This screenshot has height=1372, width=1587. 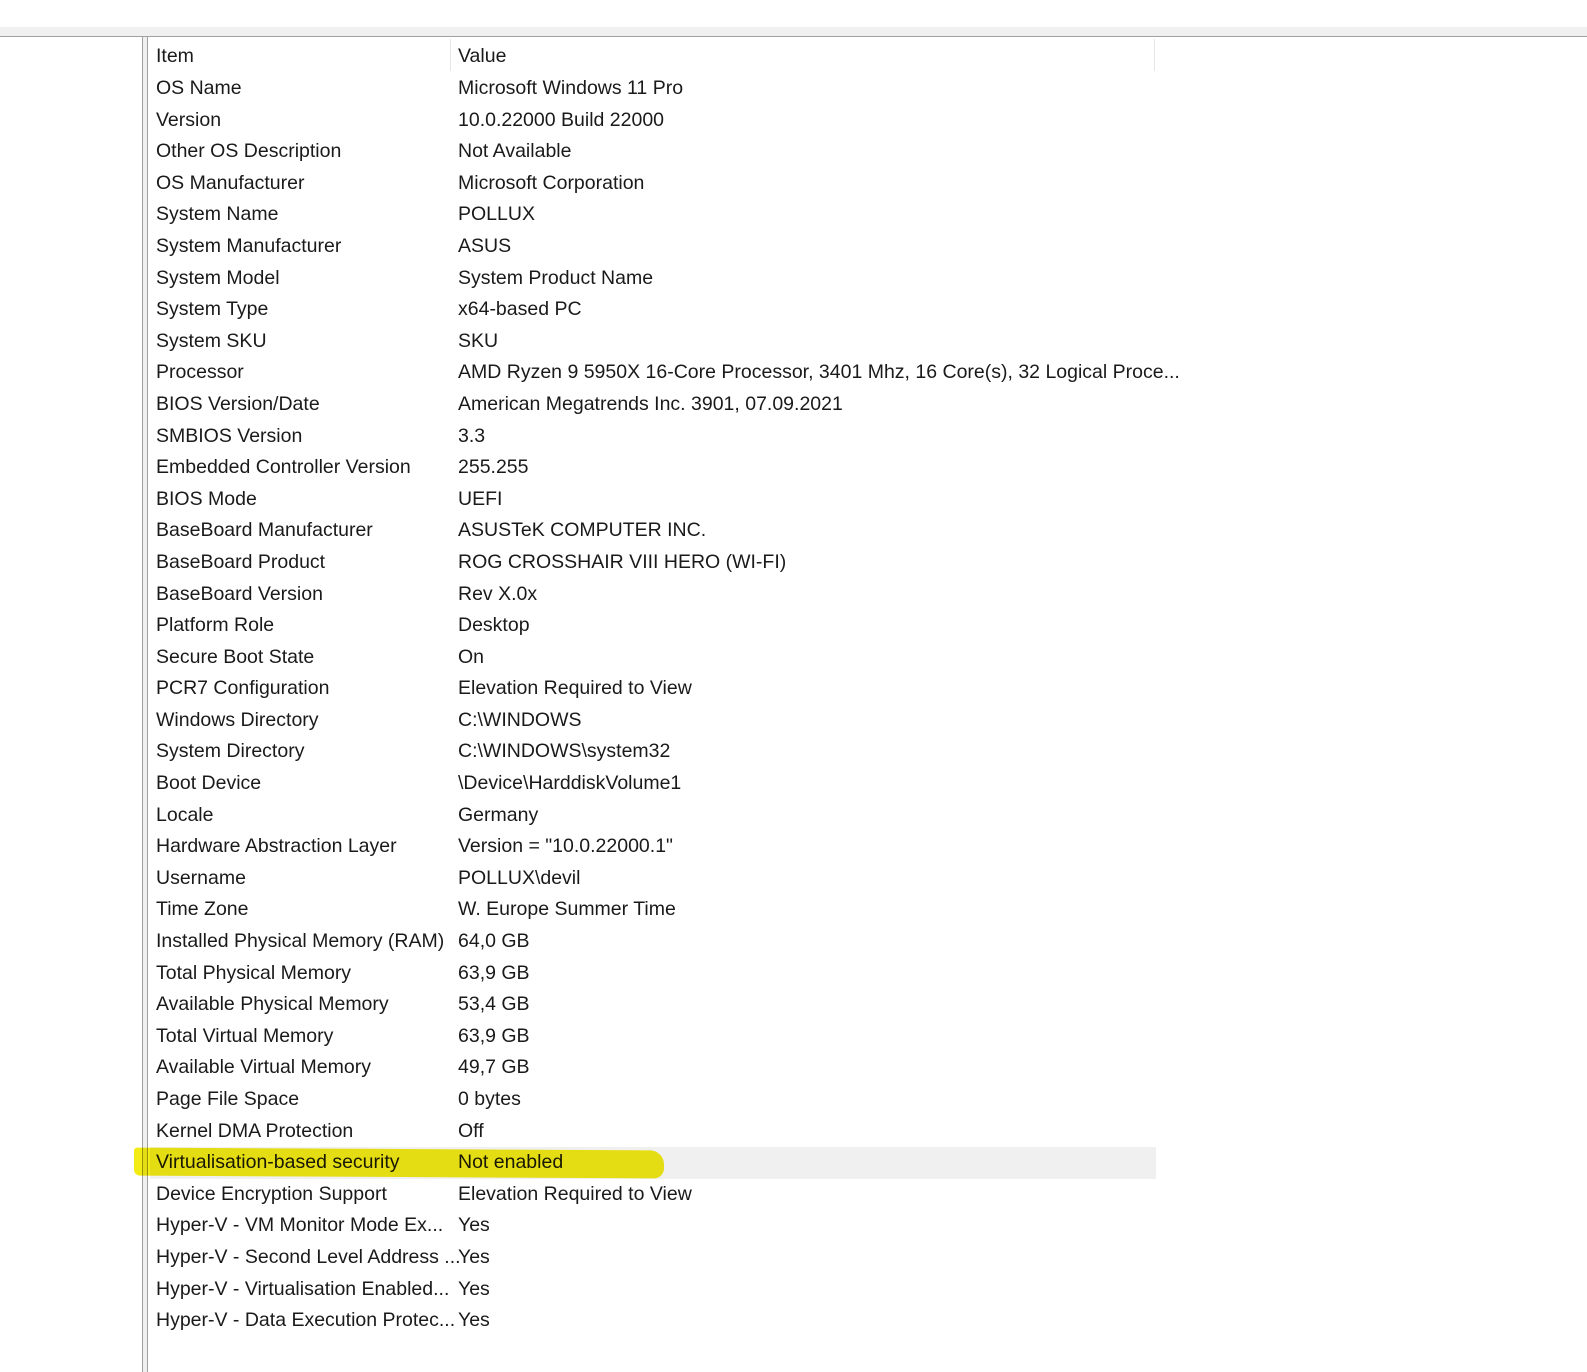 What do you see at coordinates (793, 32) in the screenshot?
I see `toolbar-strip` at bounding box center [793, 32].